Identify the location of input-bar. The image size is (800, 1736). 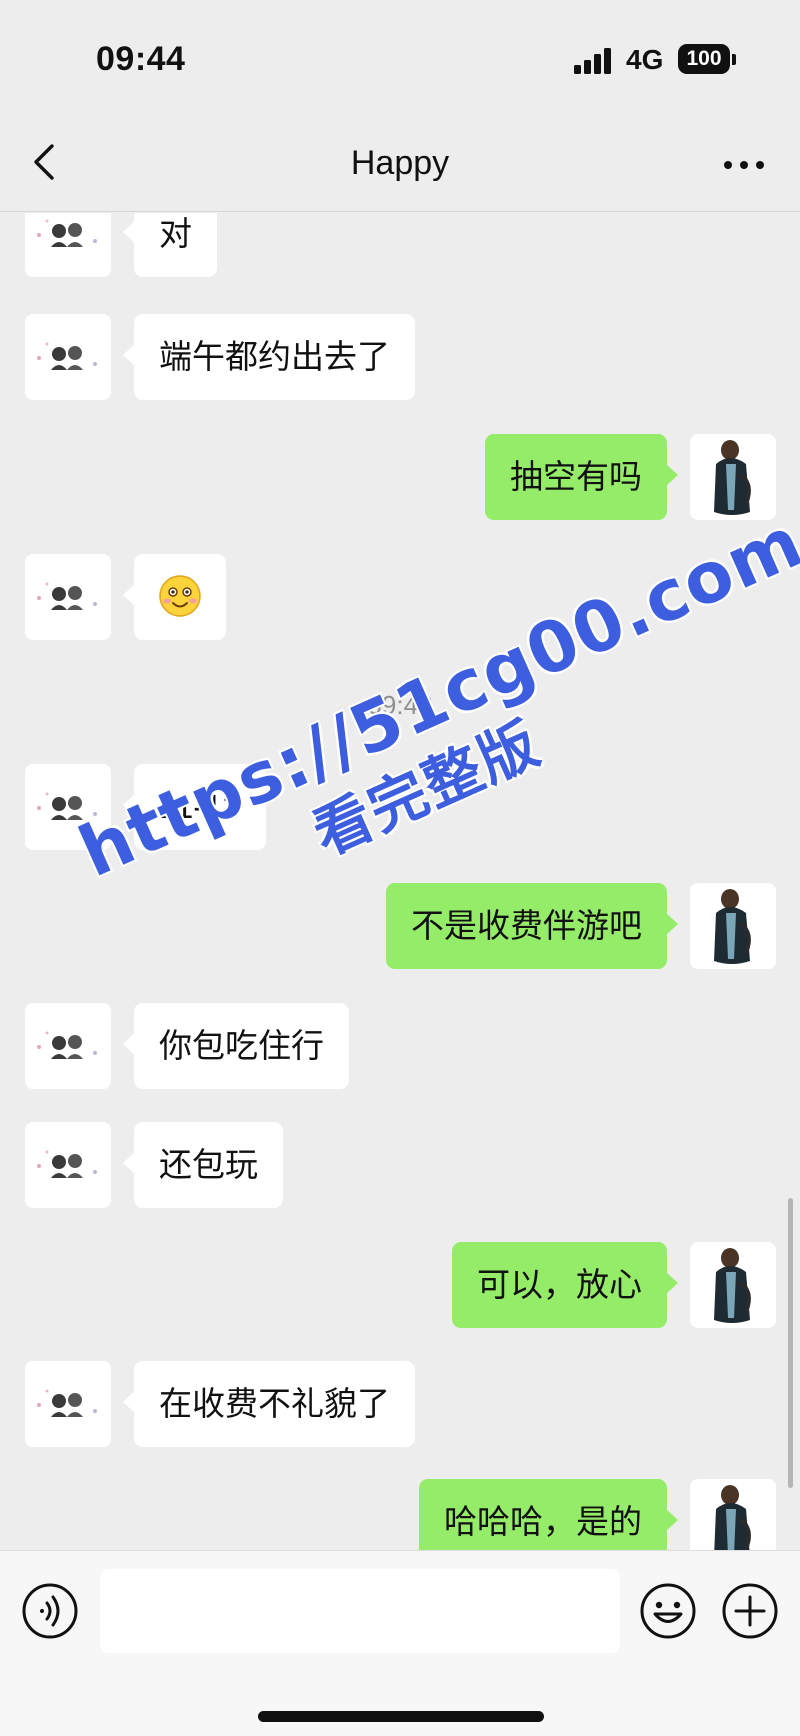
(400, 1643).